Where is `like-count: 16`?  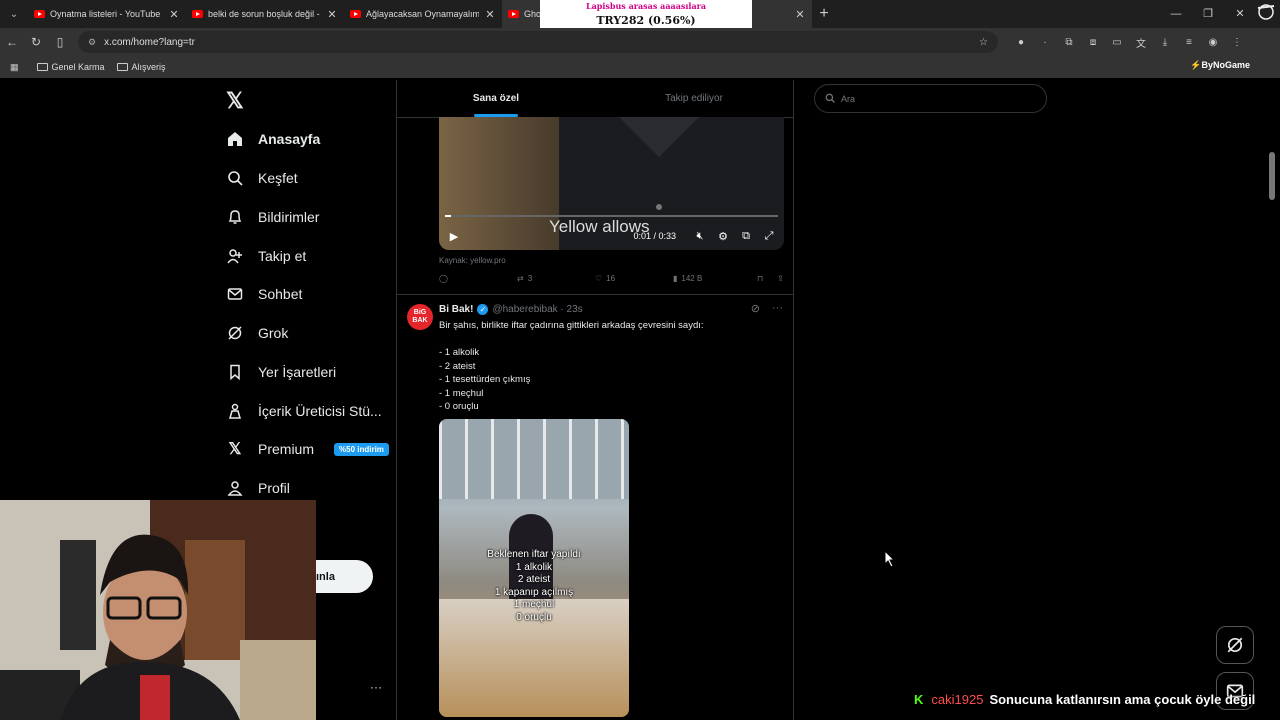
like-count: 16 is located at coordinates (611, 278).